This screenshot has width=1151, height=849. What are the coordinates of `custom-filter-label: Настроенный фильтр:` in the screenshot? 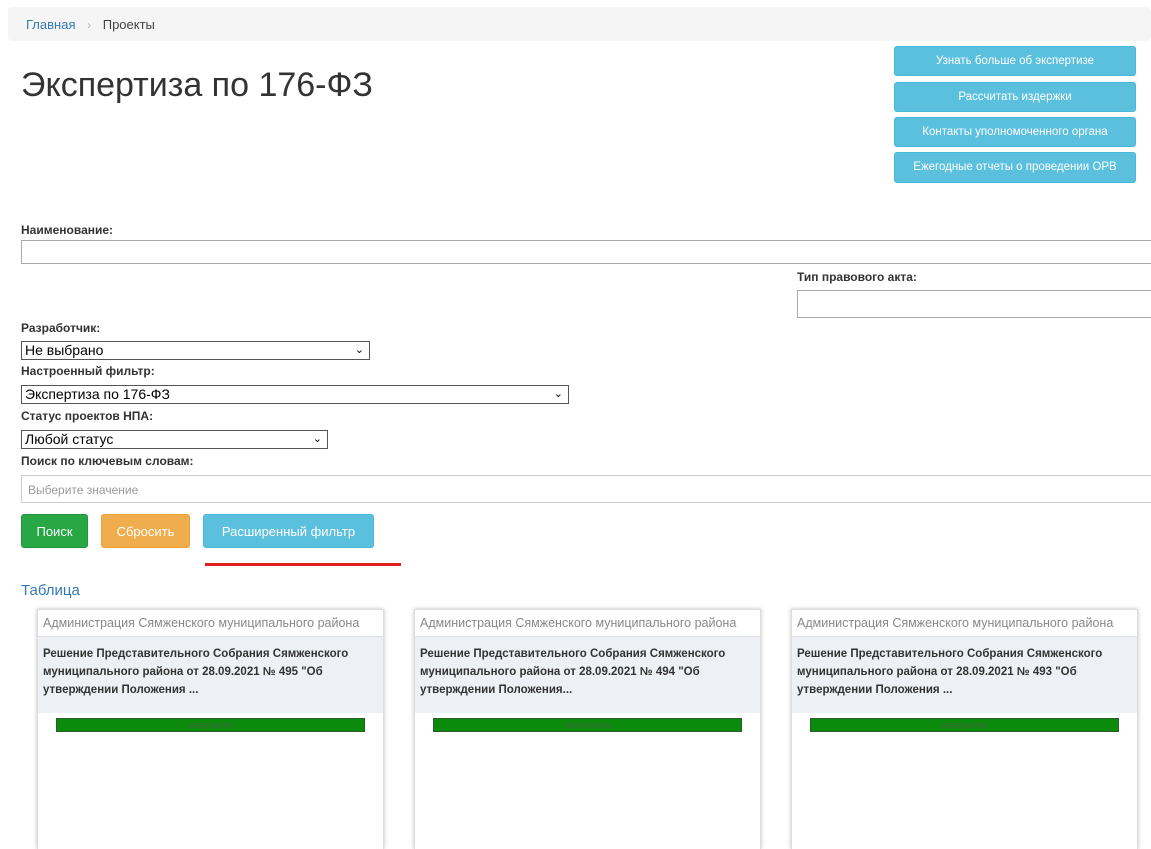 It's located at (88, 371).